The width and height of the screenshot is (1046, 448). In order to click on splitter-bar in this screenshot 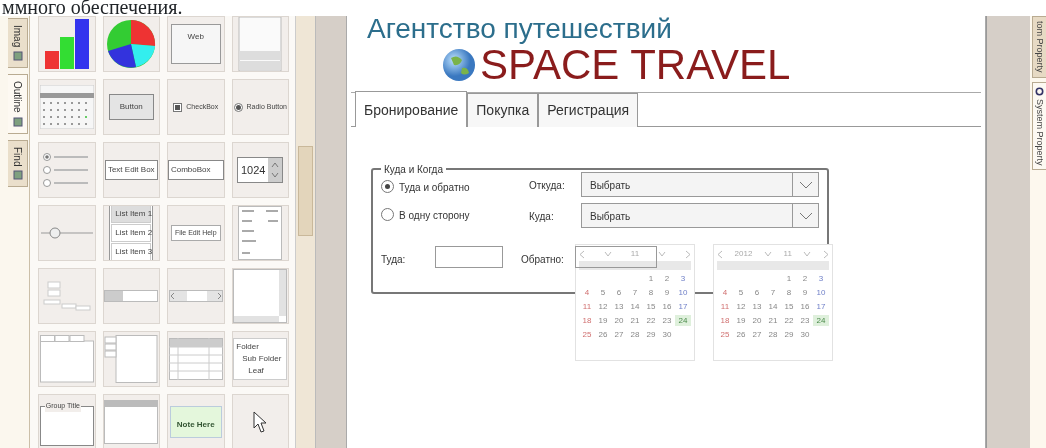, I will do `click(331, 232)`.